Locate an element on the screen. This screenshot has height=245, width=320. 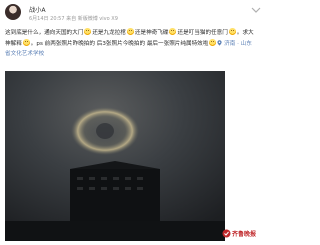
post-text-segment: 还是神奇飞碟 is located at coordinates (151, 33).